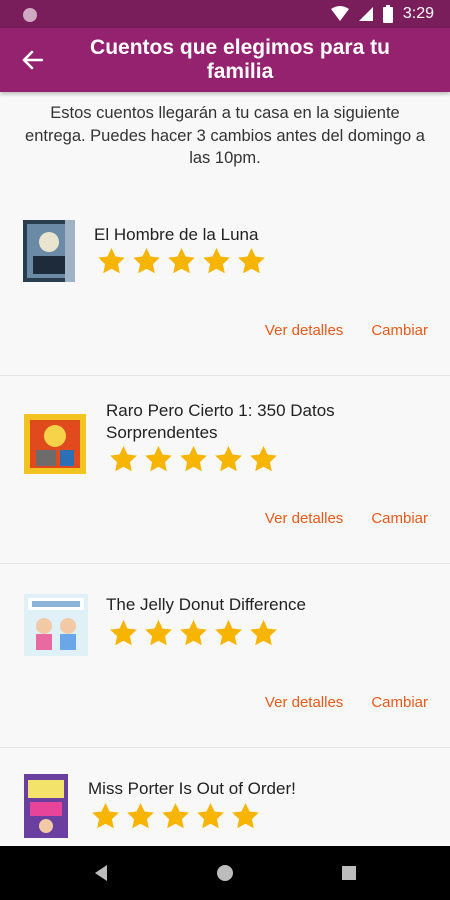  Describe the element at coordinates (30, 15) in the screenshot. I see `notification-dot-icon` at that location.